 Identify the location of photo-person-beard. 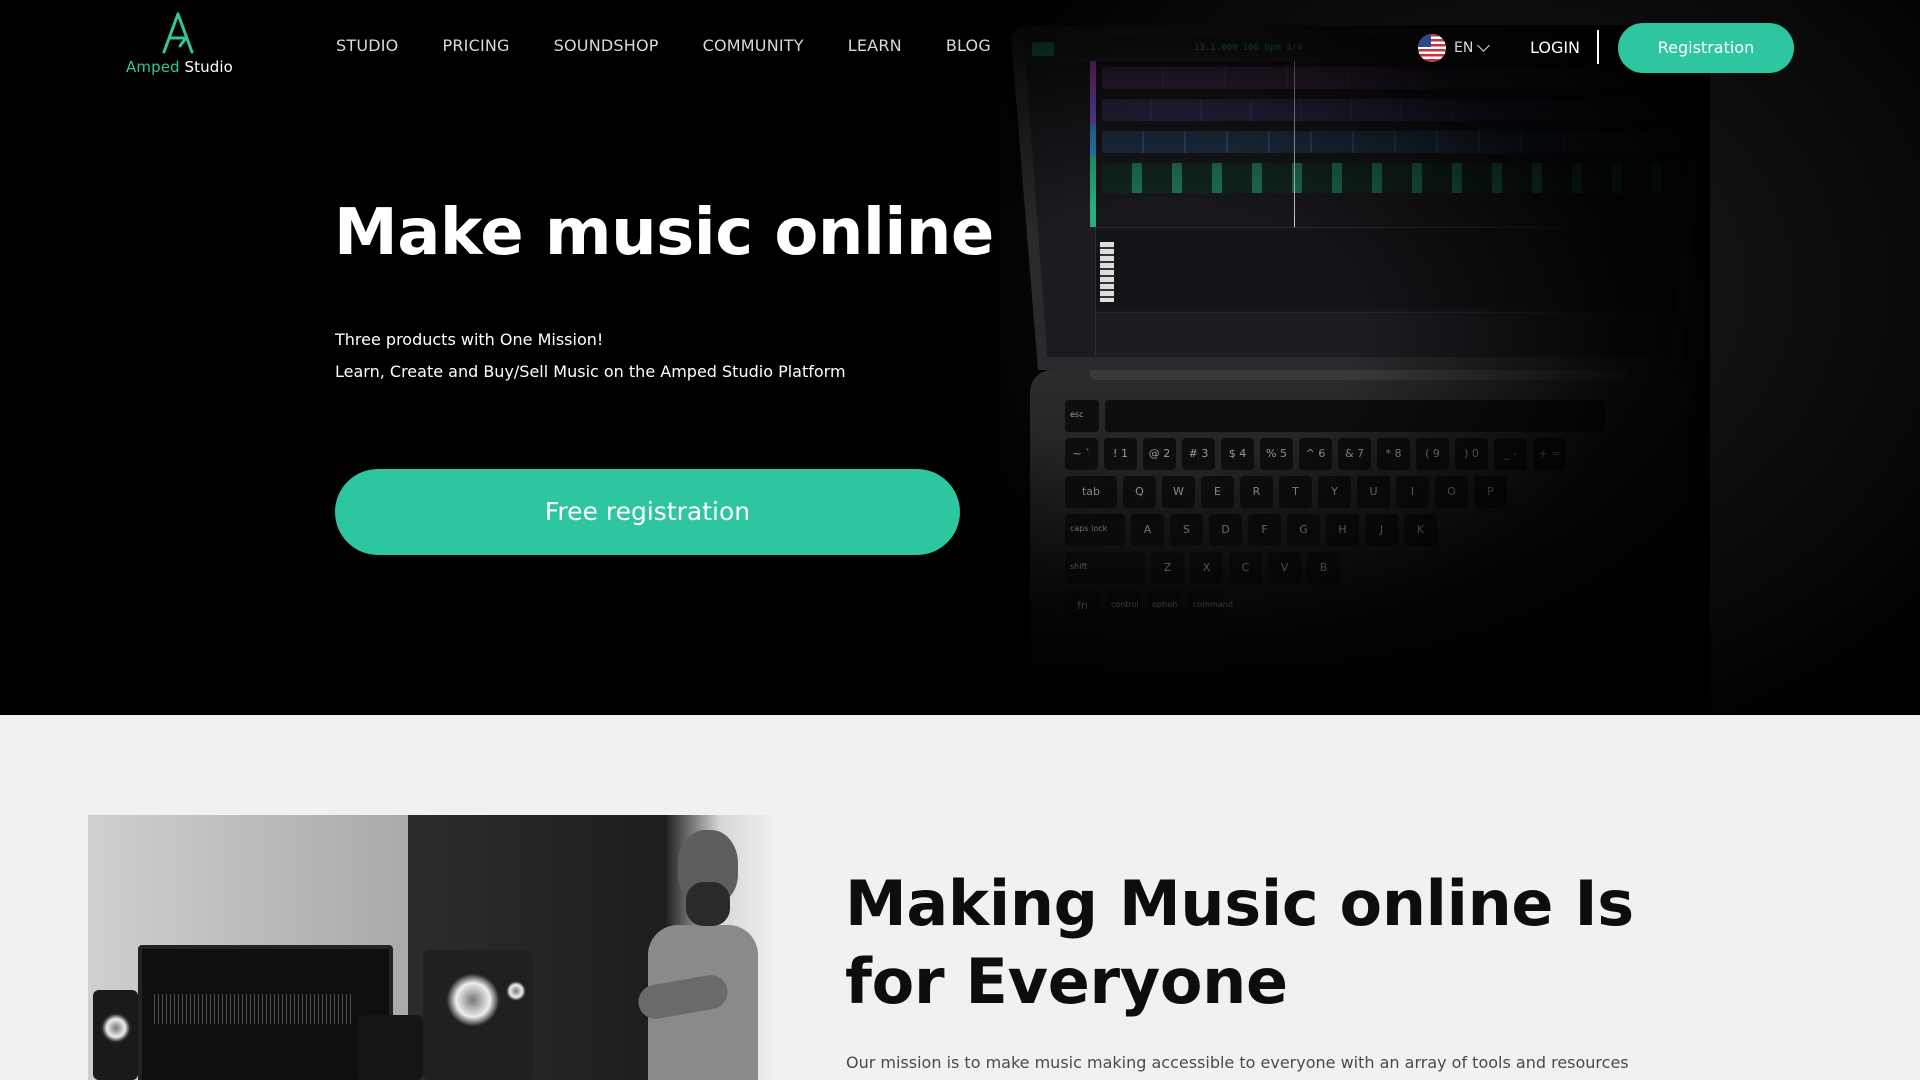
(708, 904).